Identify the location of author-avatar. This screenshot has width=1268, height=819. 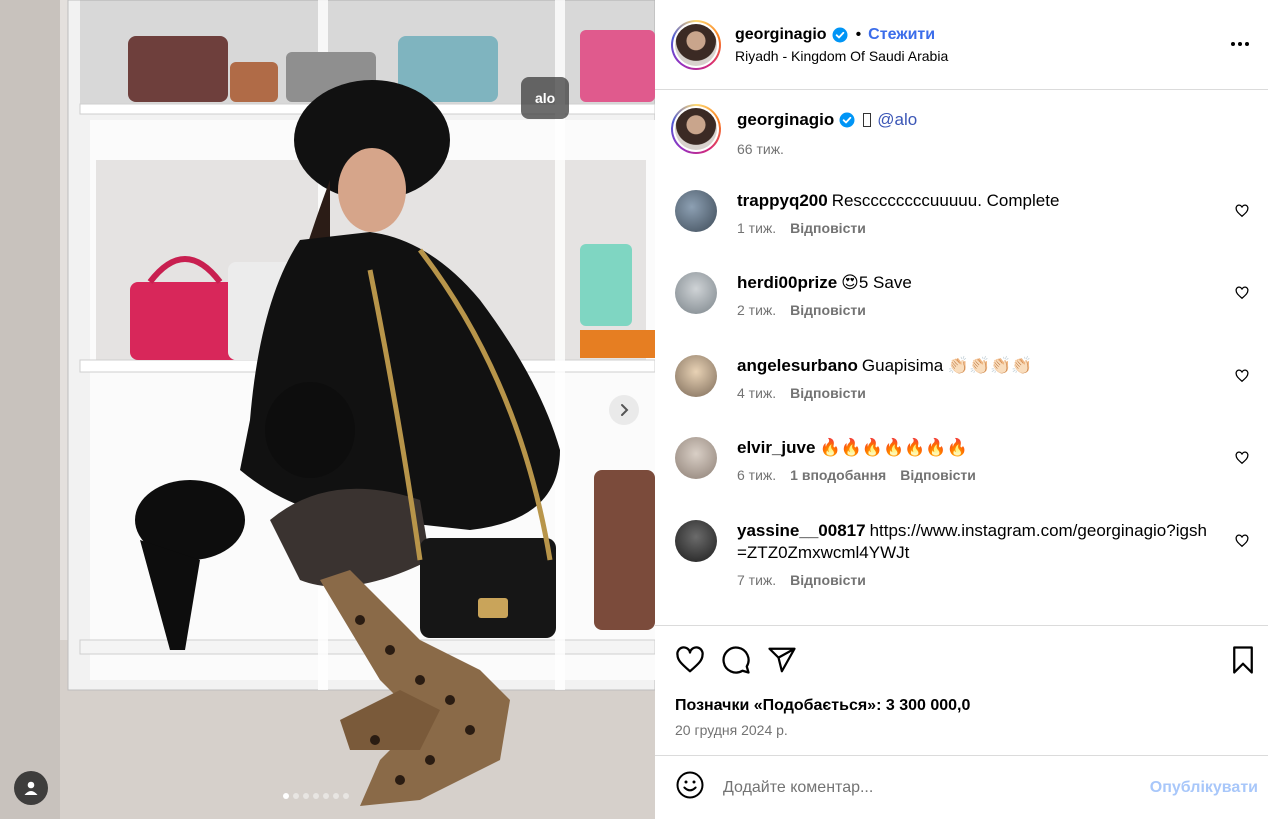
(696, 44).